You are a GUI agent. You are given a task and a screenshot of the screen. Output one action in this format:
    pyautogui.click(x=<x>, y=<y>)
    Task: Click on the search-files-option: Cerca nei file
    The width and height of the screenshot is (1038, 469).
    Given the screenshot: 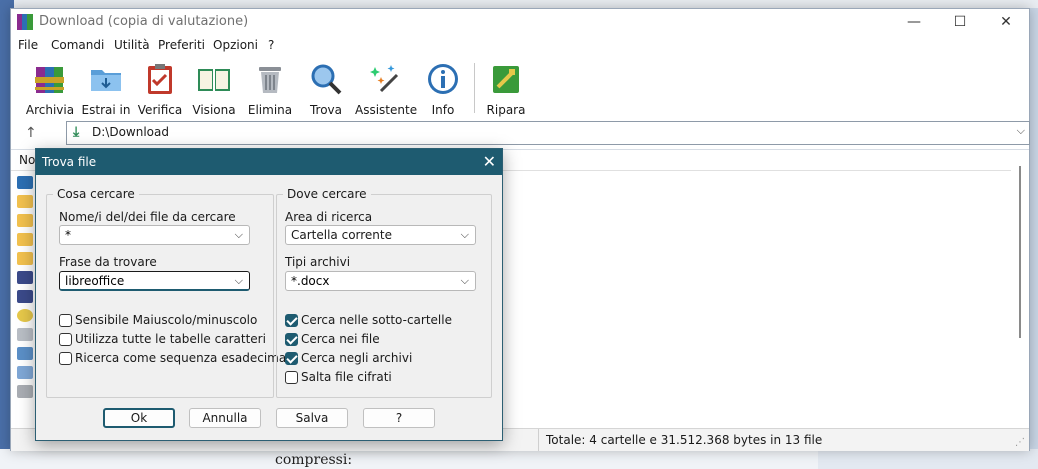 What is the action you would take?
    pyautogui.click(x=332, y=339)
    